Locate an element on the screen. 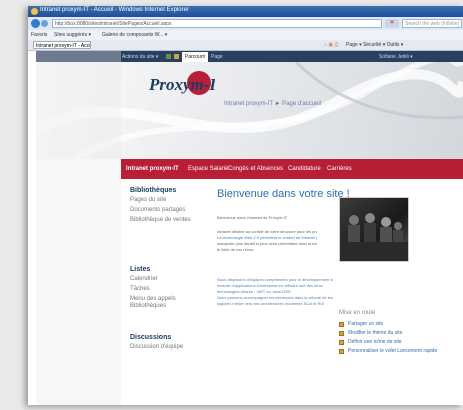 The image size is (463, 410). quicklaunch-item: Menu des appels Bibliothèques is located at coordinates (166, 303).